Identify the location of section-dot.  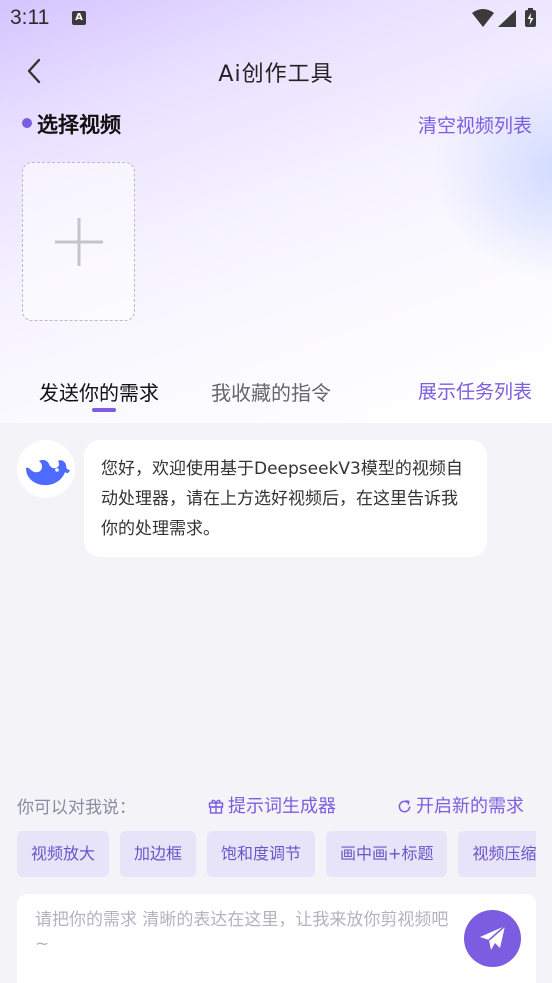
(27, 123).